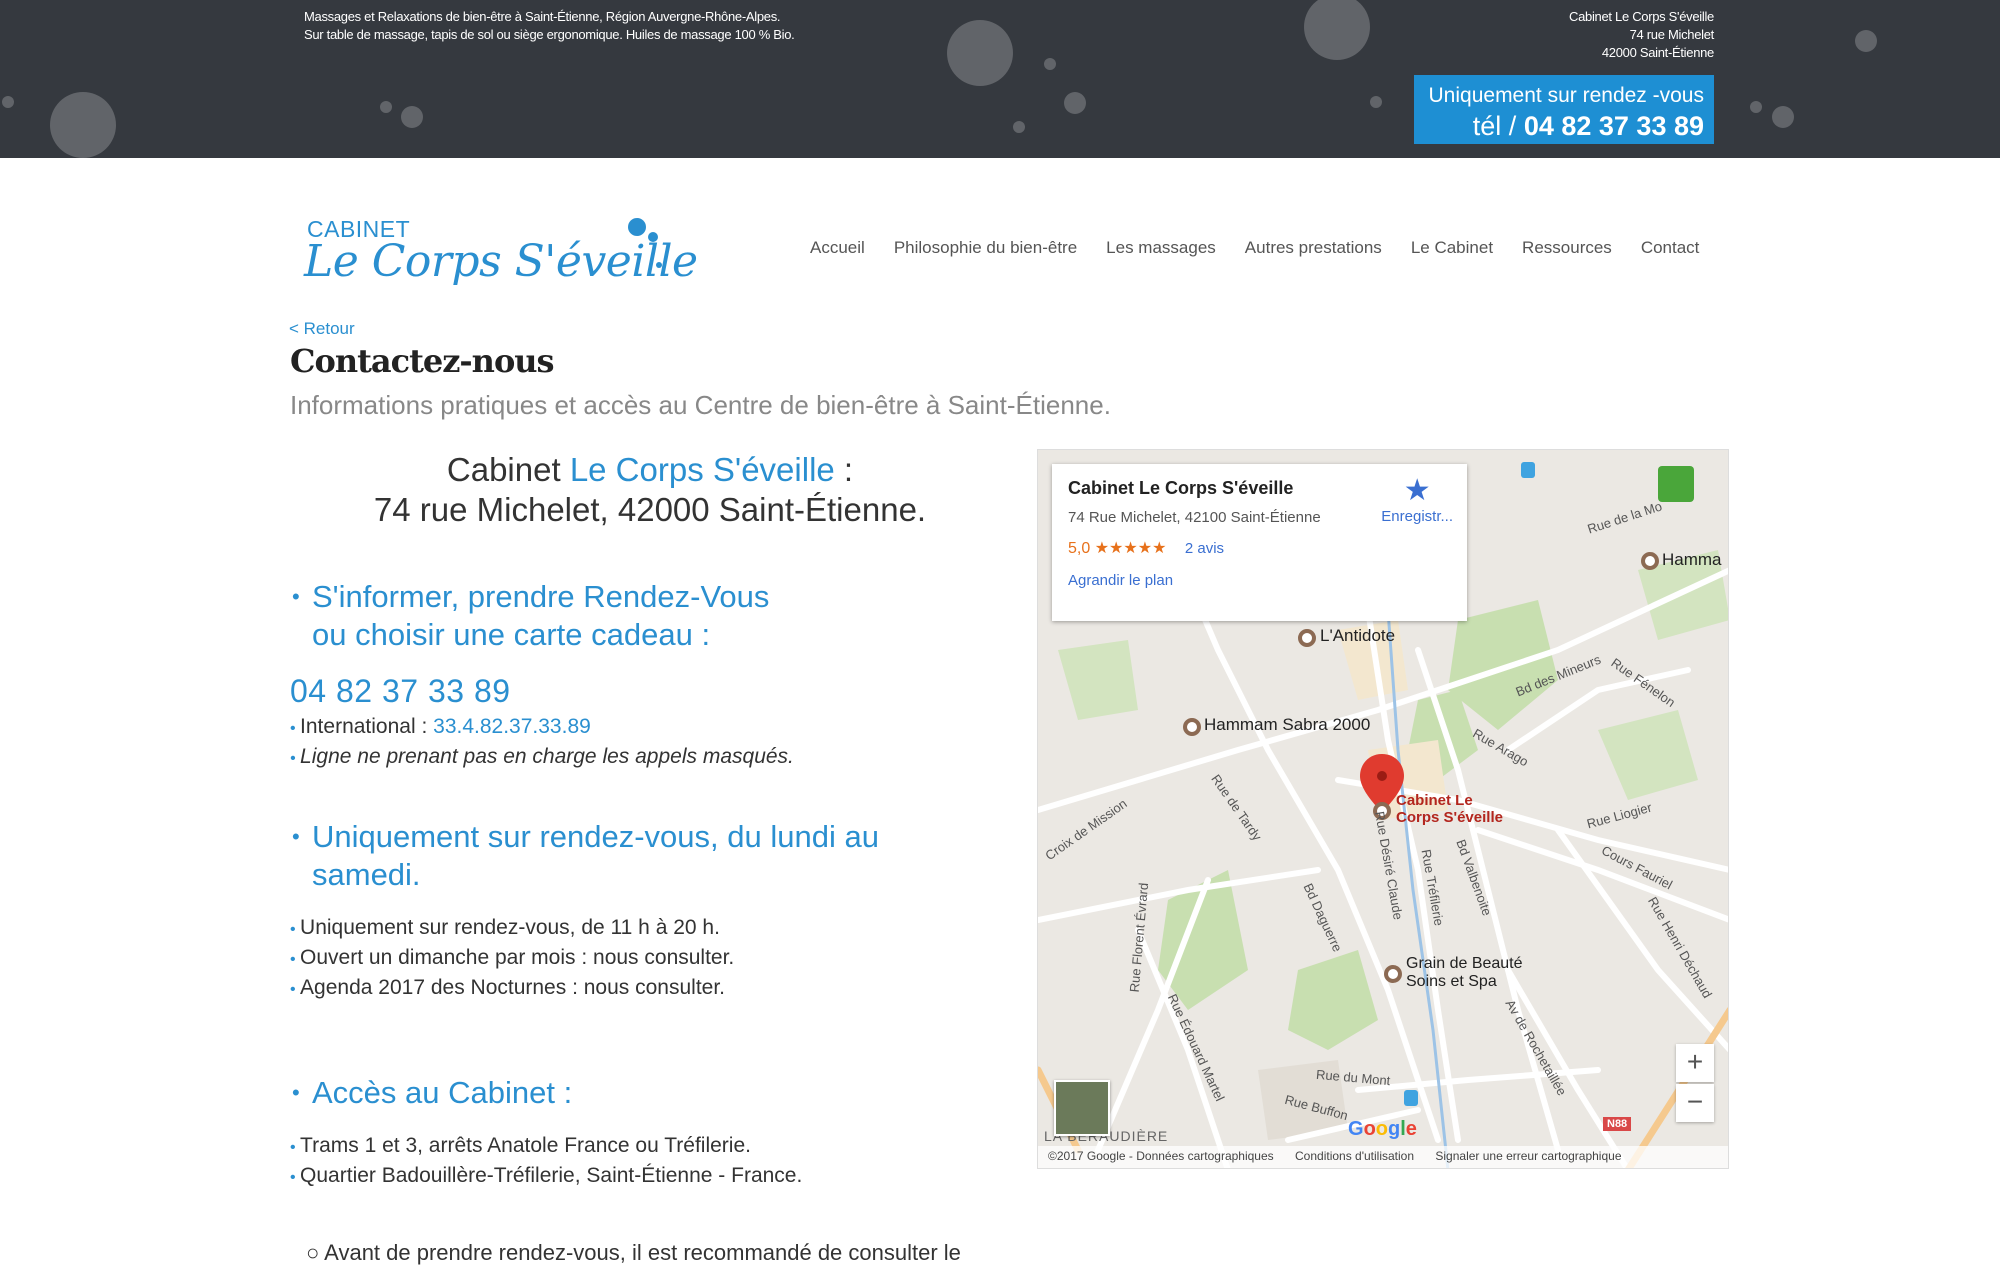 This screenshot has width=2000, height=1266. Describe the element at coordinates (1528, 1156) in the screenshot. I see `map-report-link: Signaler une erreur cartographique` at that location.